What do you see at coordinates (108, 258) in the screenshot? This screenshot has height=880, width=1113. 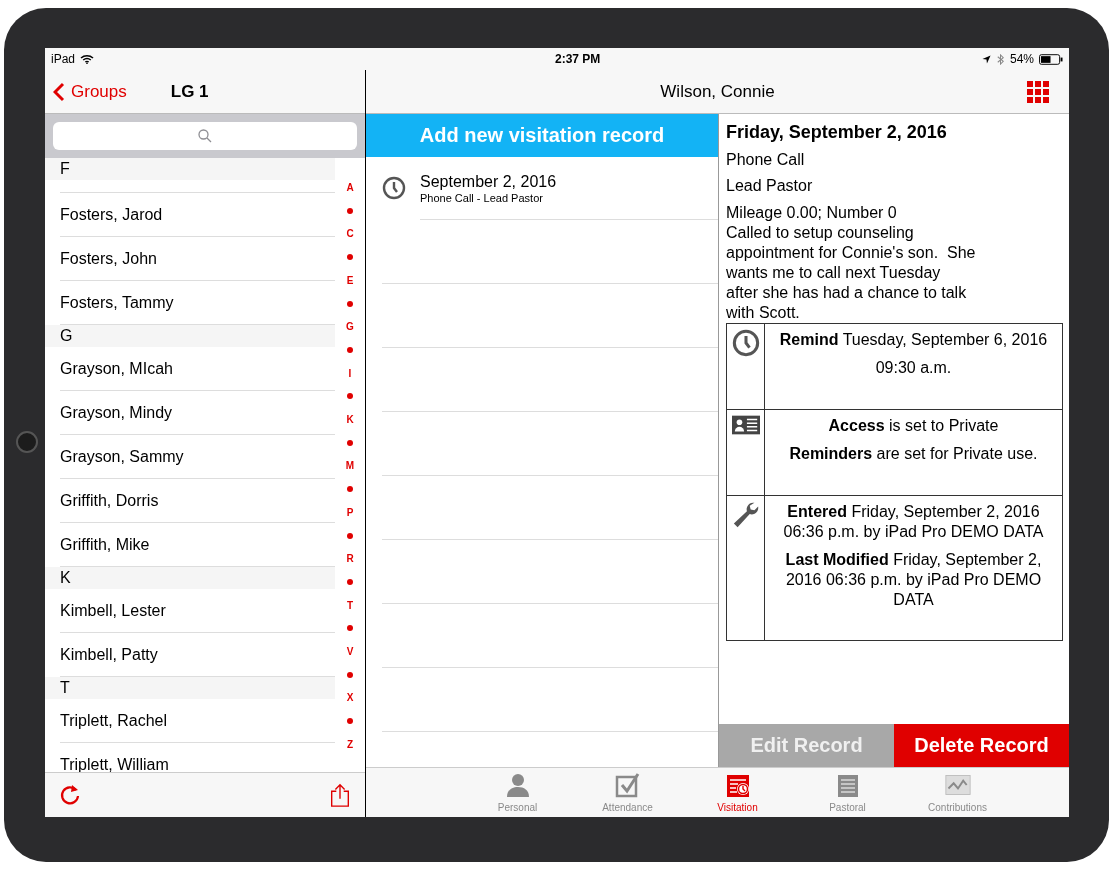 I see `person-name: Fosters, John` at bounding box center [108, 258].